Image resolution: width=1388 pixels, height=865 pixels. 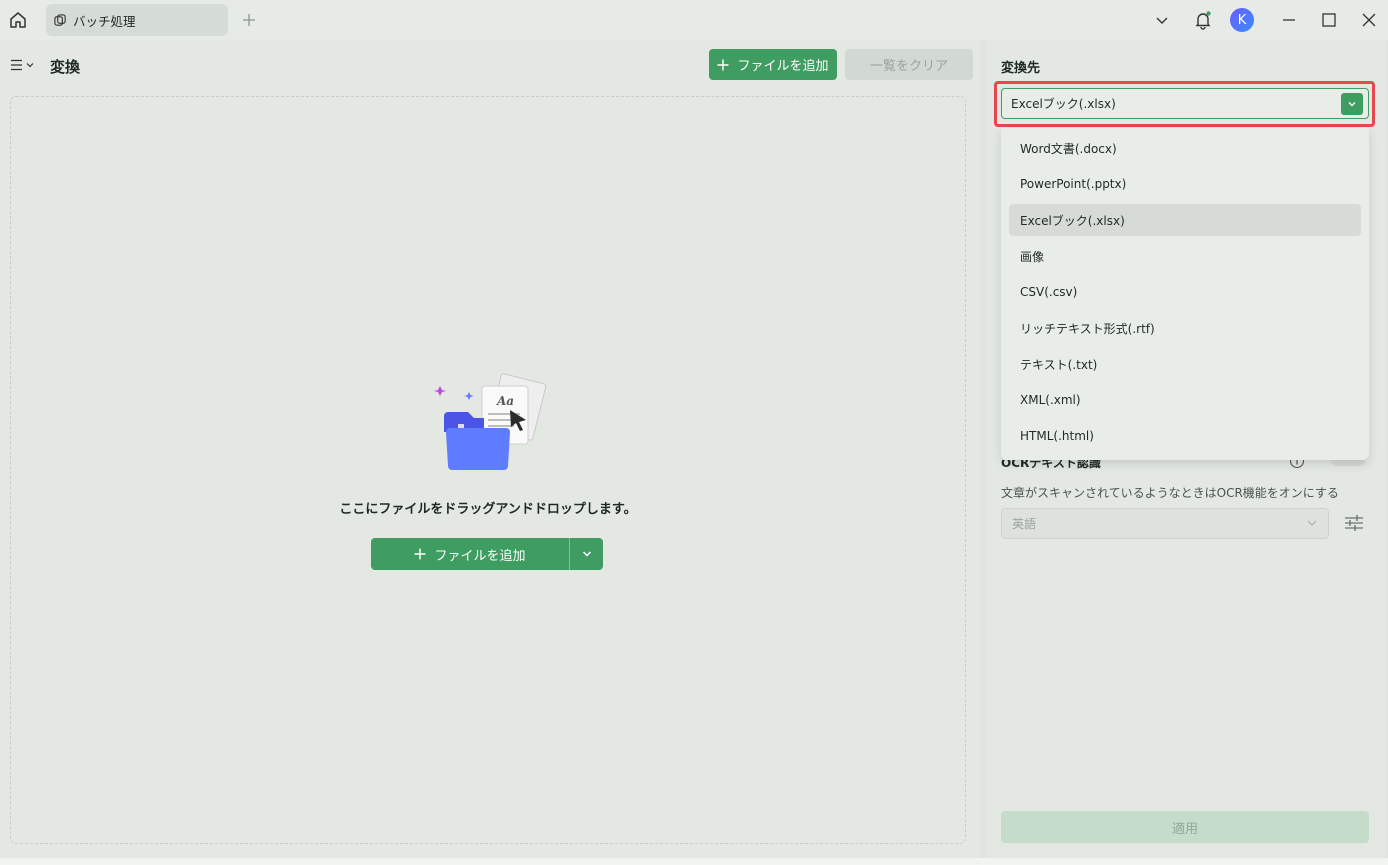 I want to click on title-bar: バッチ処理 K, so click(x=694, y=20).